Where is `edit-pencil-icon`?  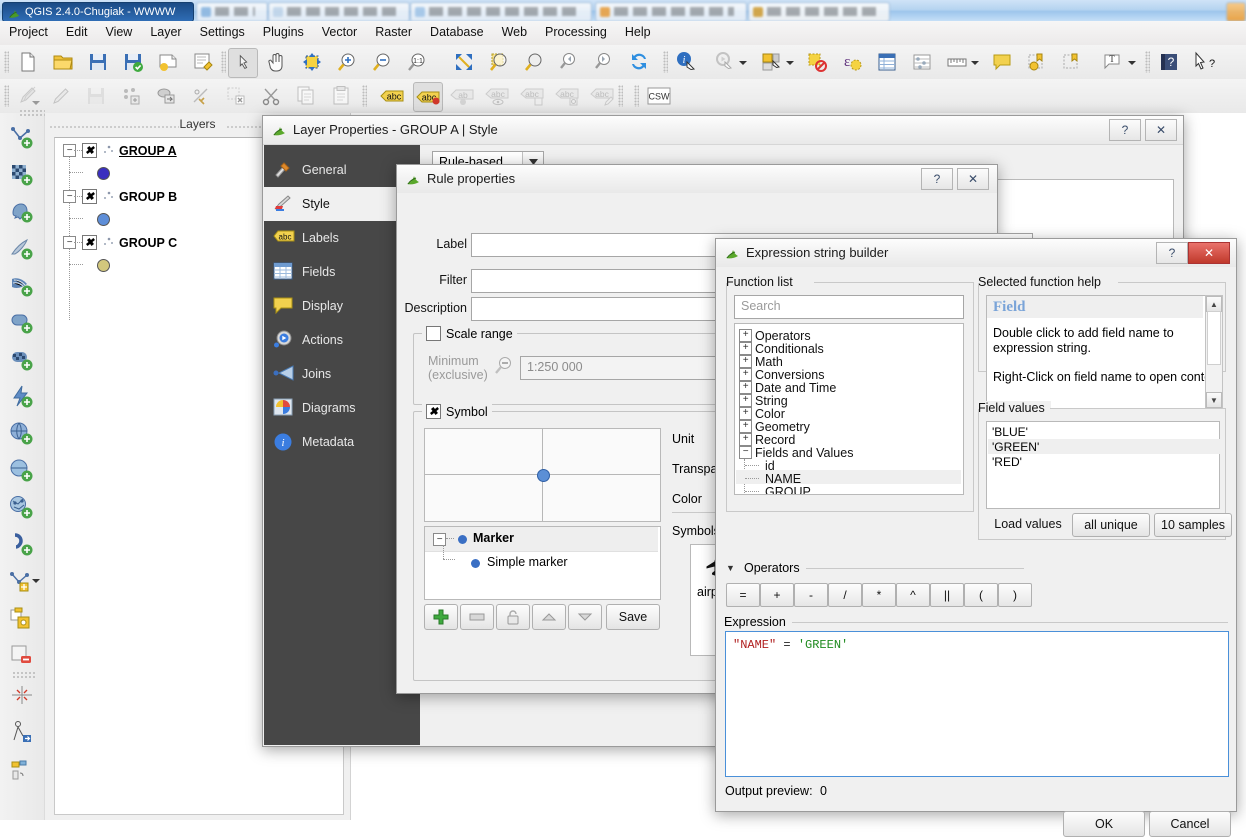 edit-pencil-icon is located at coordinates (61, 96).